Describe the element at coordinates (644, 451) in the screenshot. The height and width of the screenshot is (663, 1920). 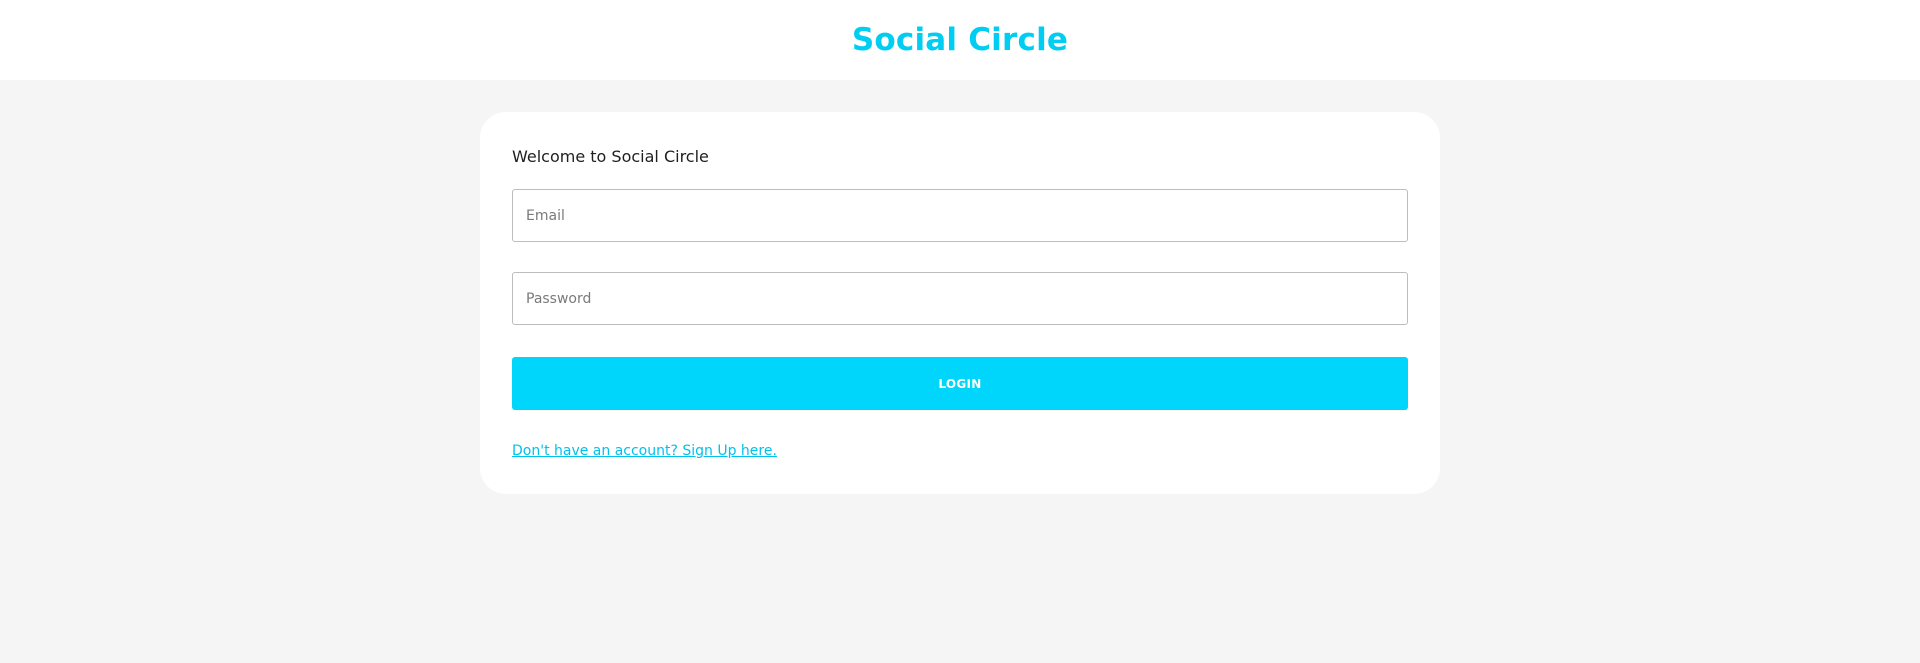
I see `signup-link: Don't have an account? Sign Up here.` at that location.